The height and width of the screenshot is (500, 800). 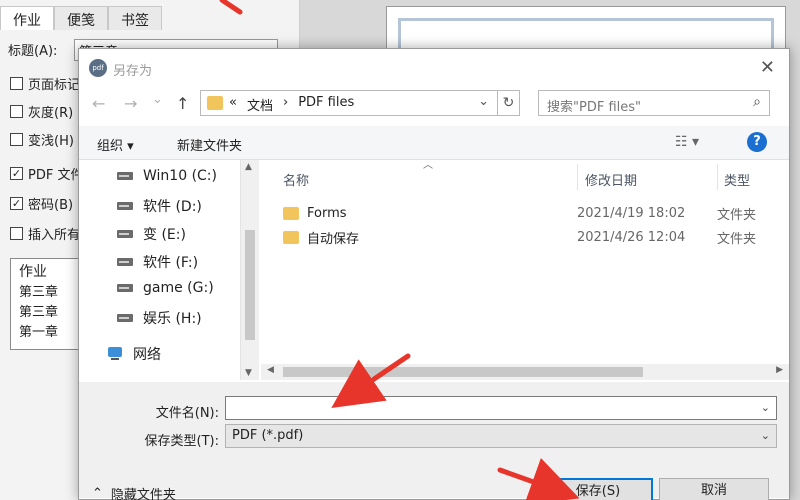 I want to click on column-header-date: 修改日期, so click(x=611, y=179).